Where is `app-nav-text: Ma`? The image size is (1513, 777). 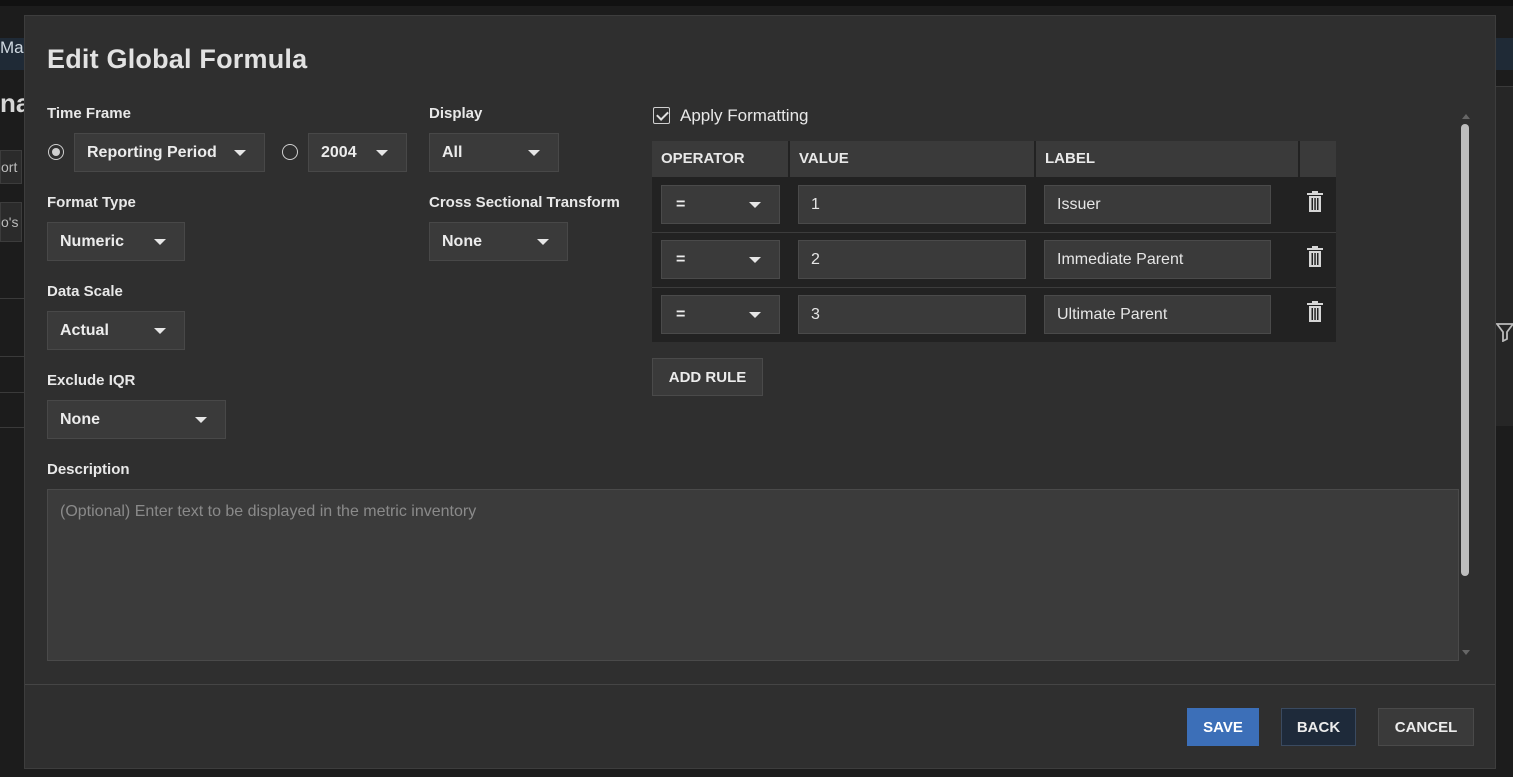
app-nav-text: Ma is located at coordinates (12, 47).